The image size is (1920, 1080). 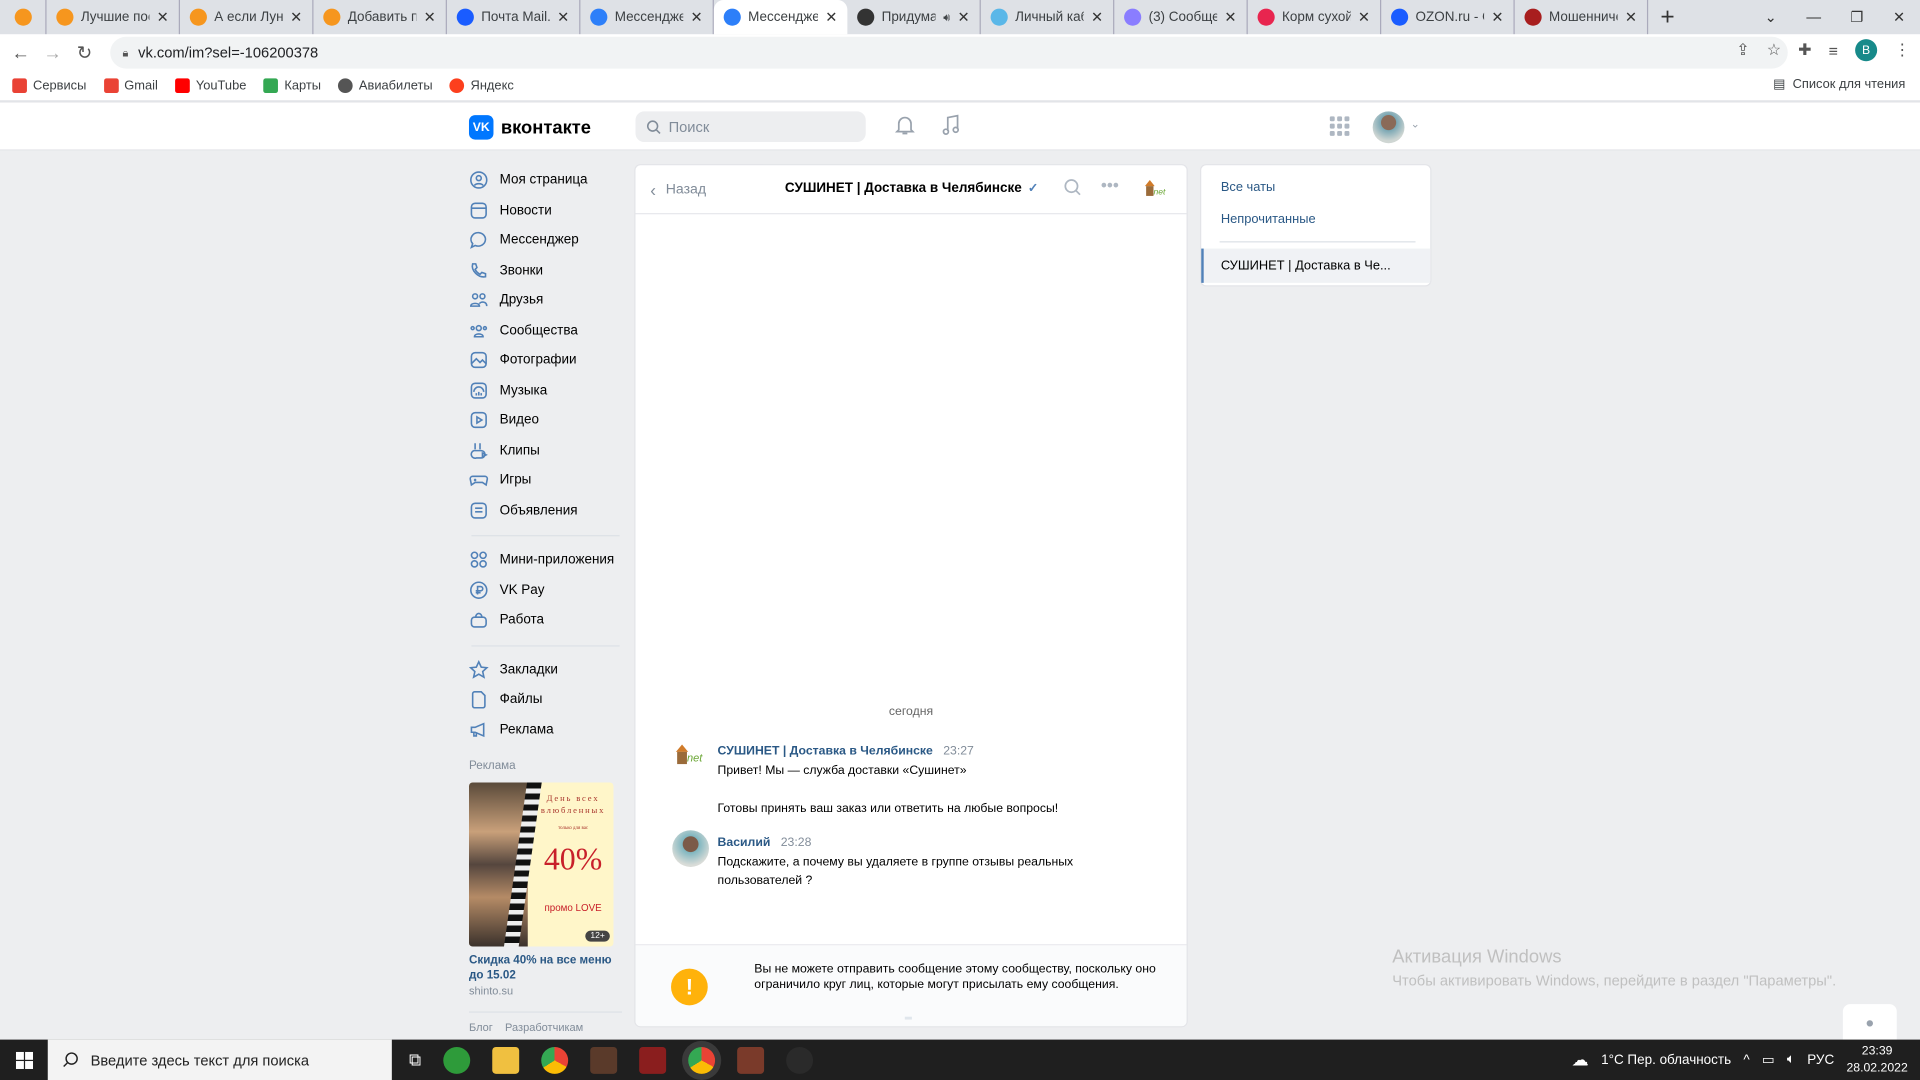 I want to click on menu-item-friends: Друзья, so click(x=545, y=300).